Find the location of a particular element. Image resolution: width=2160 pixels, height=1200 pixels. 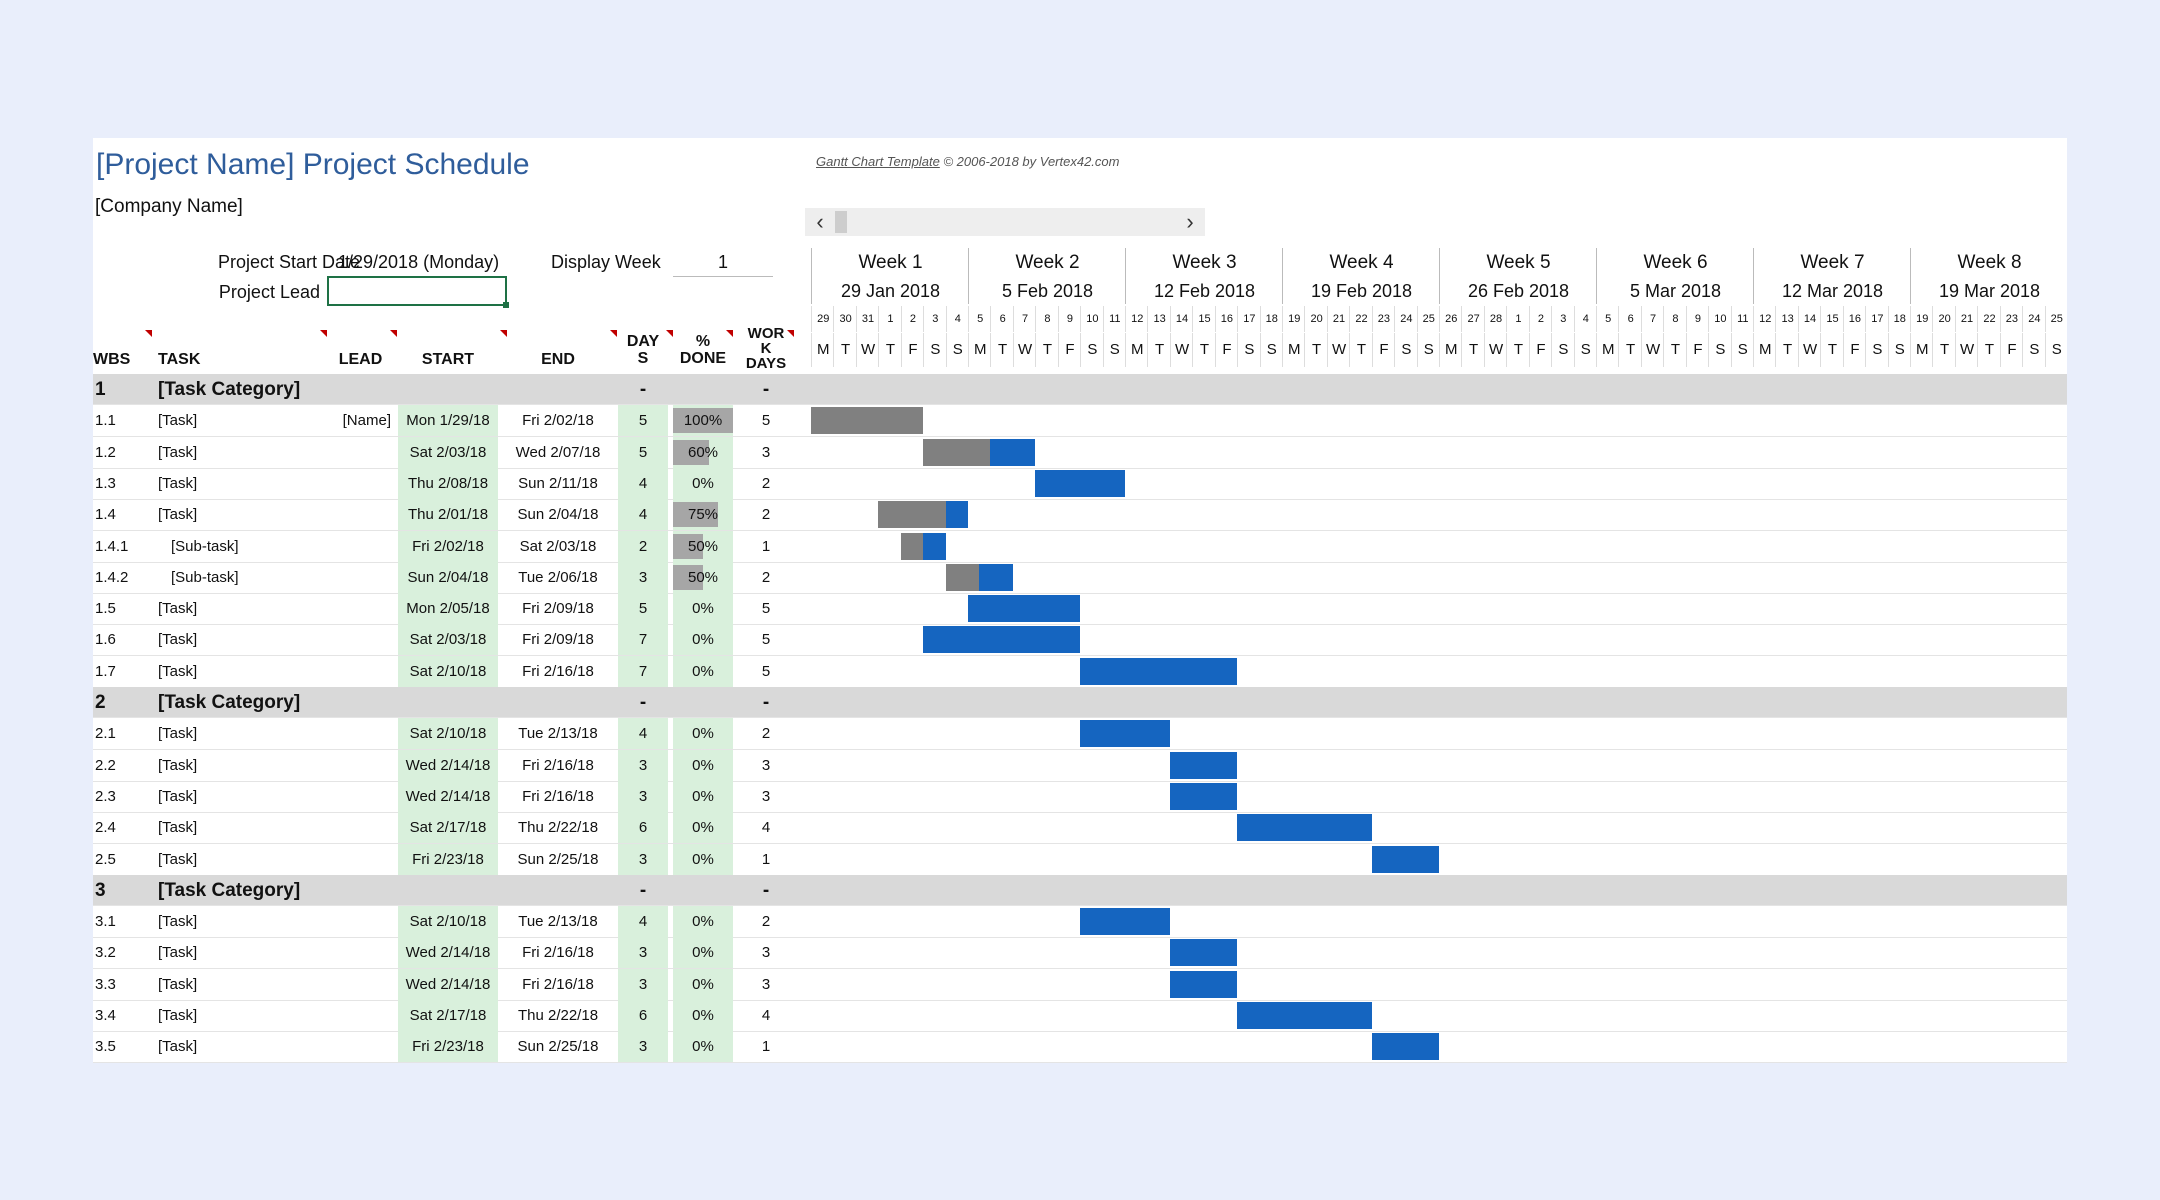

scroll-left-icon: ‹ is located at coordinates (820, 222).